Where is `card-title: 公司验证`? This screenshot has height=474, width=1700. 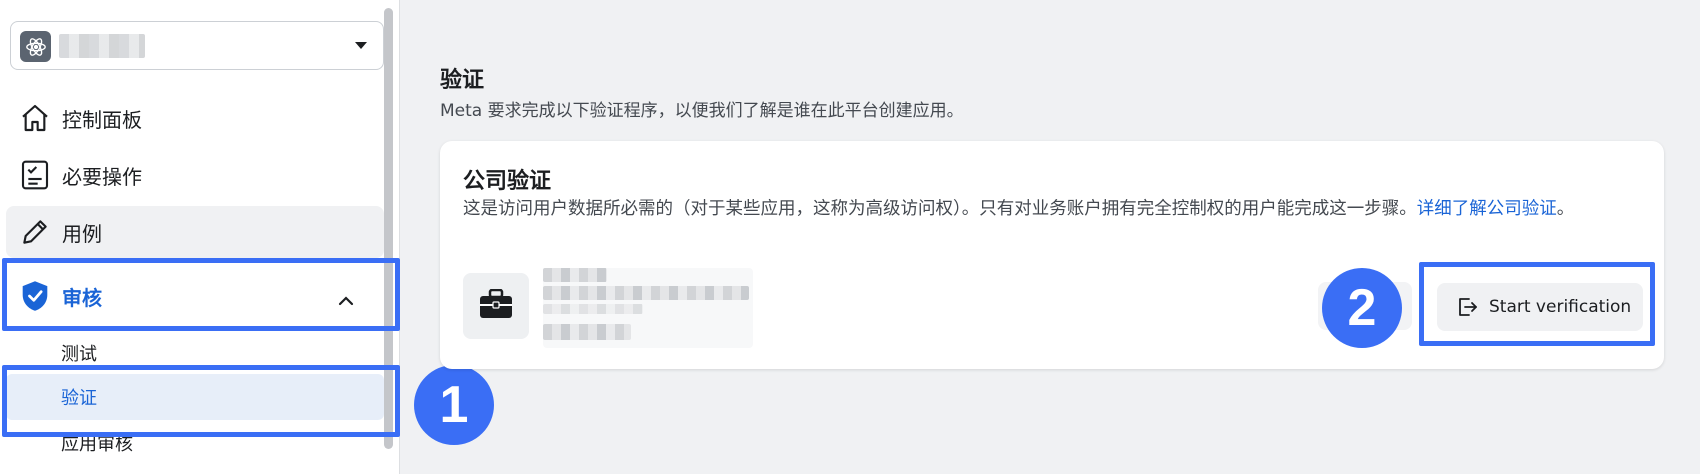 card-title: 公司验证 is located at coordinates (507, 181).